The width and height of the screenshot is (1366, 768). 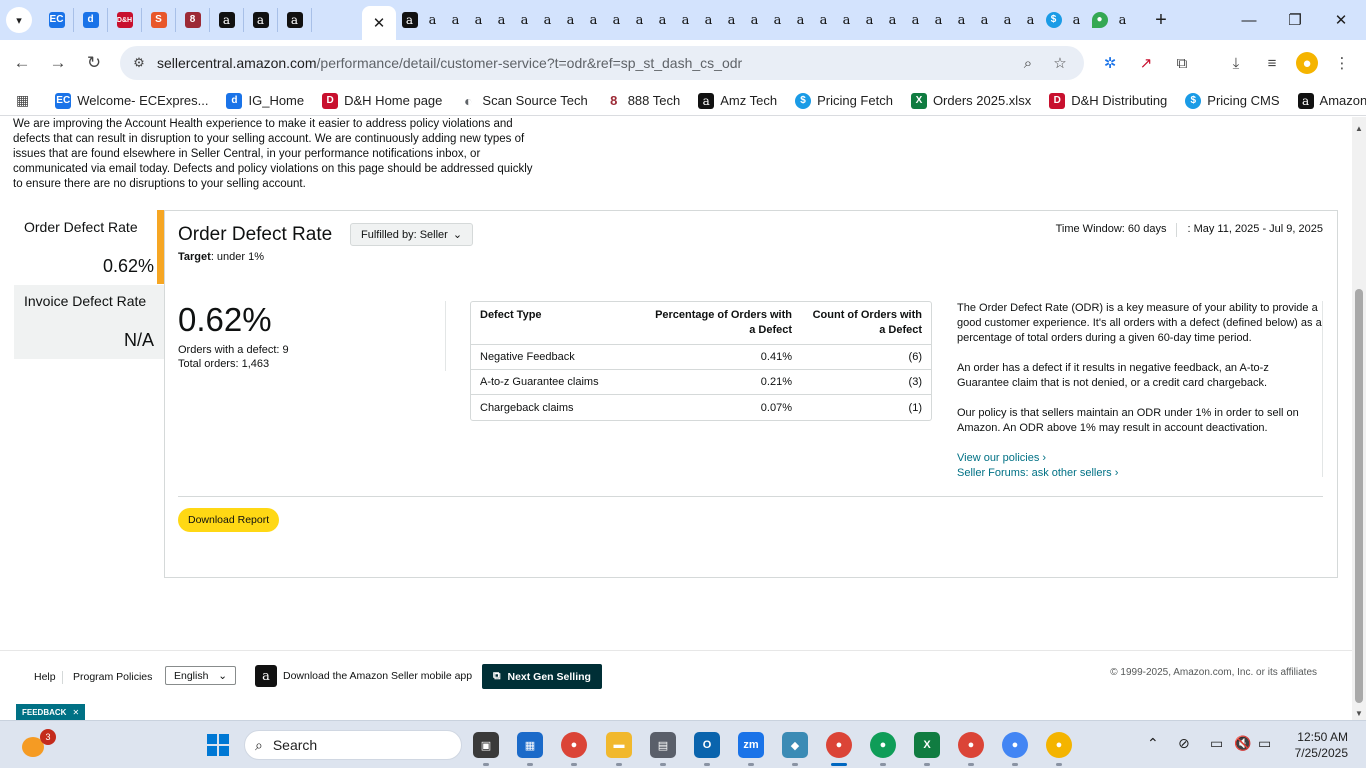 I want to click on apps-grid-icon: ▦, so click(x=22, y=101).